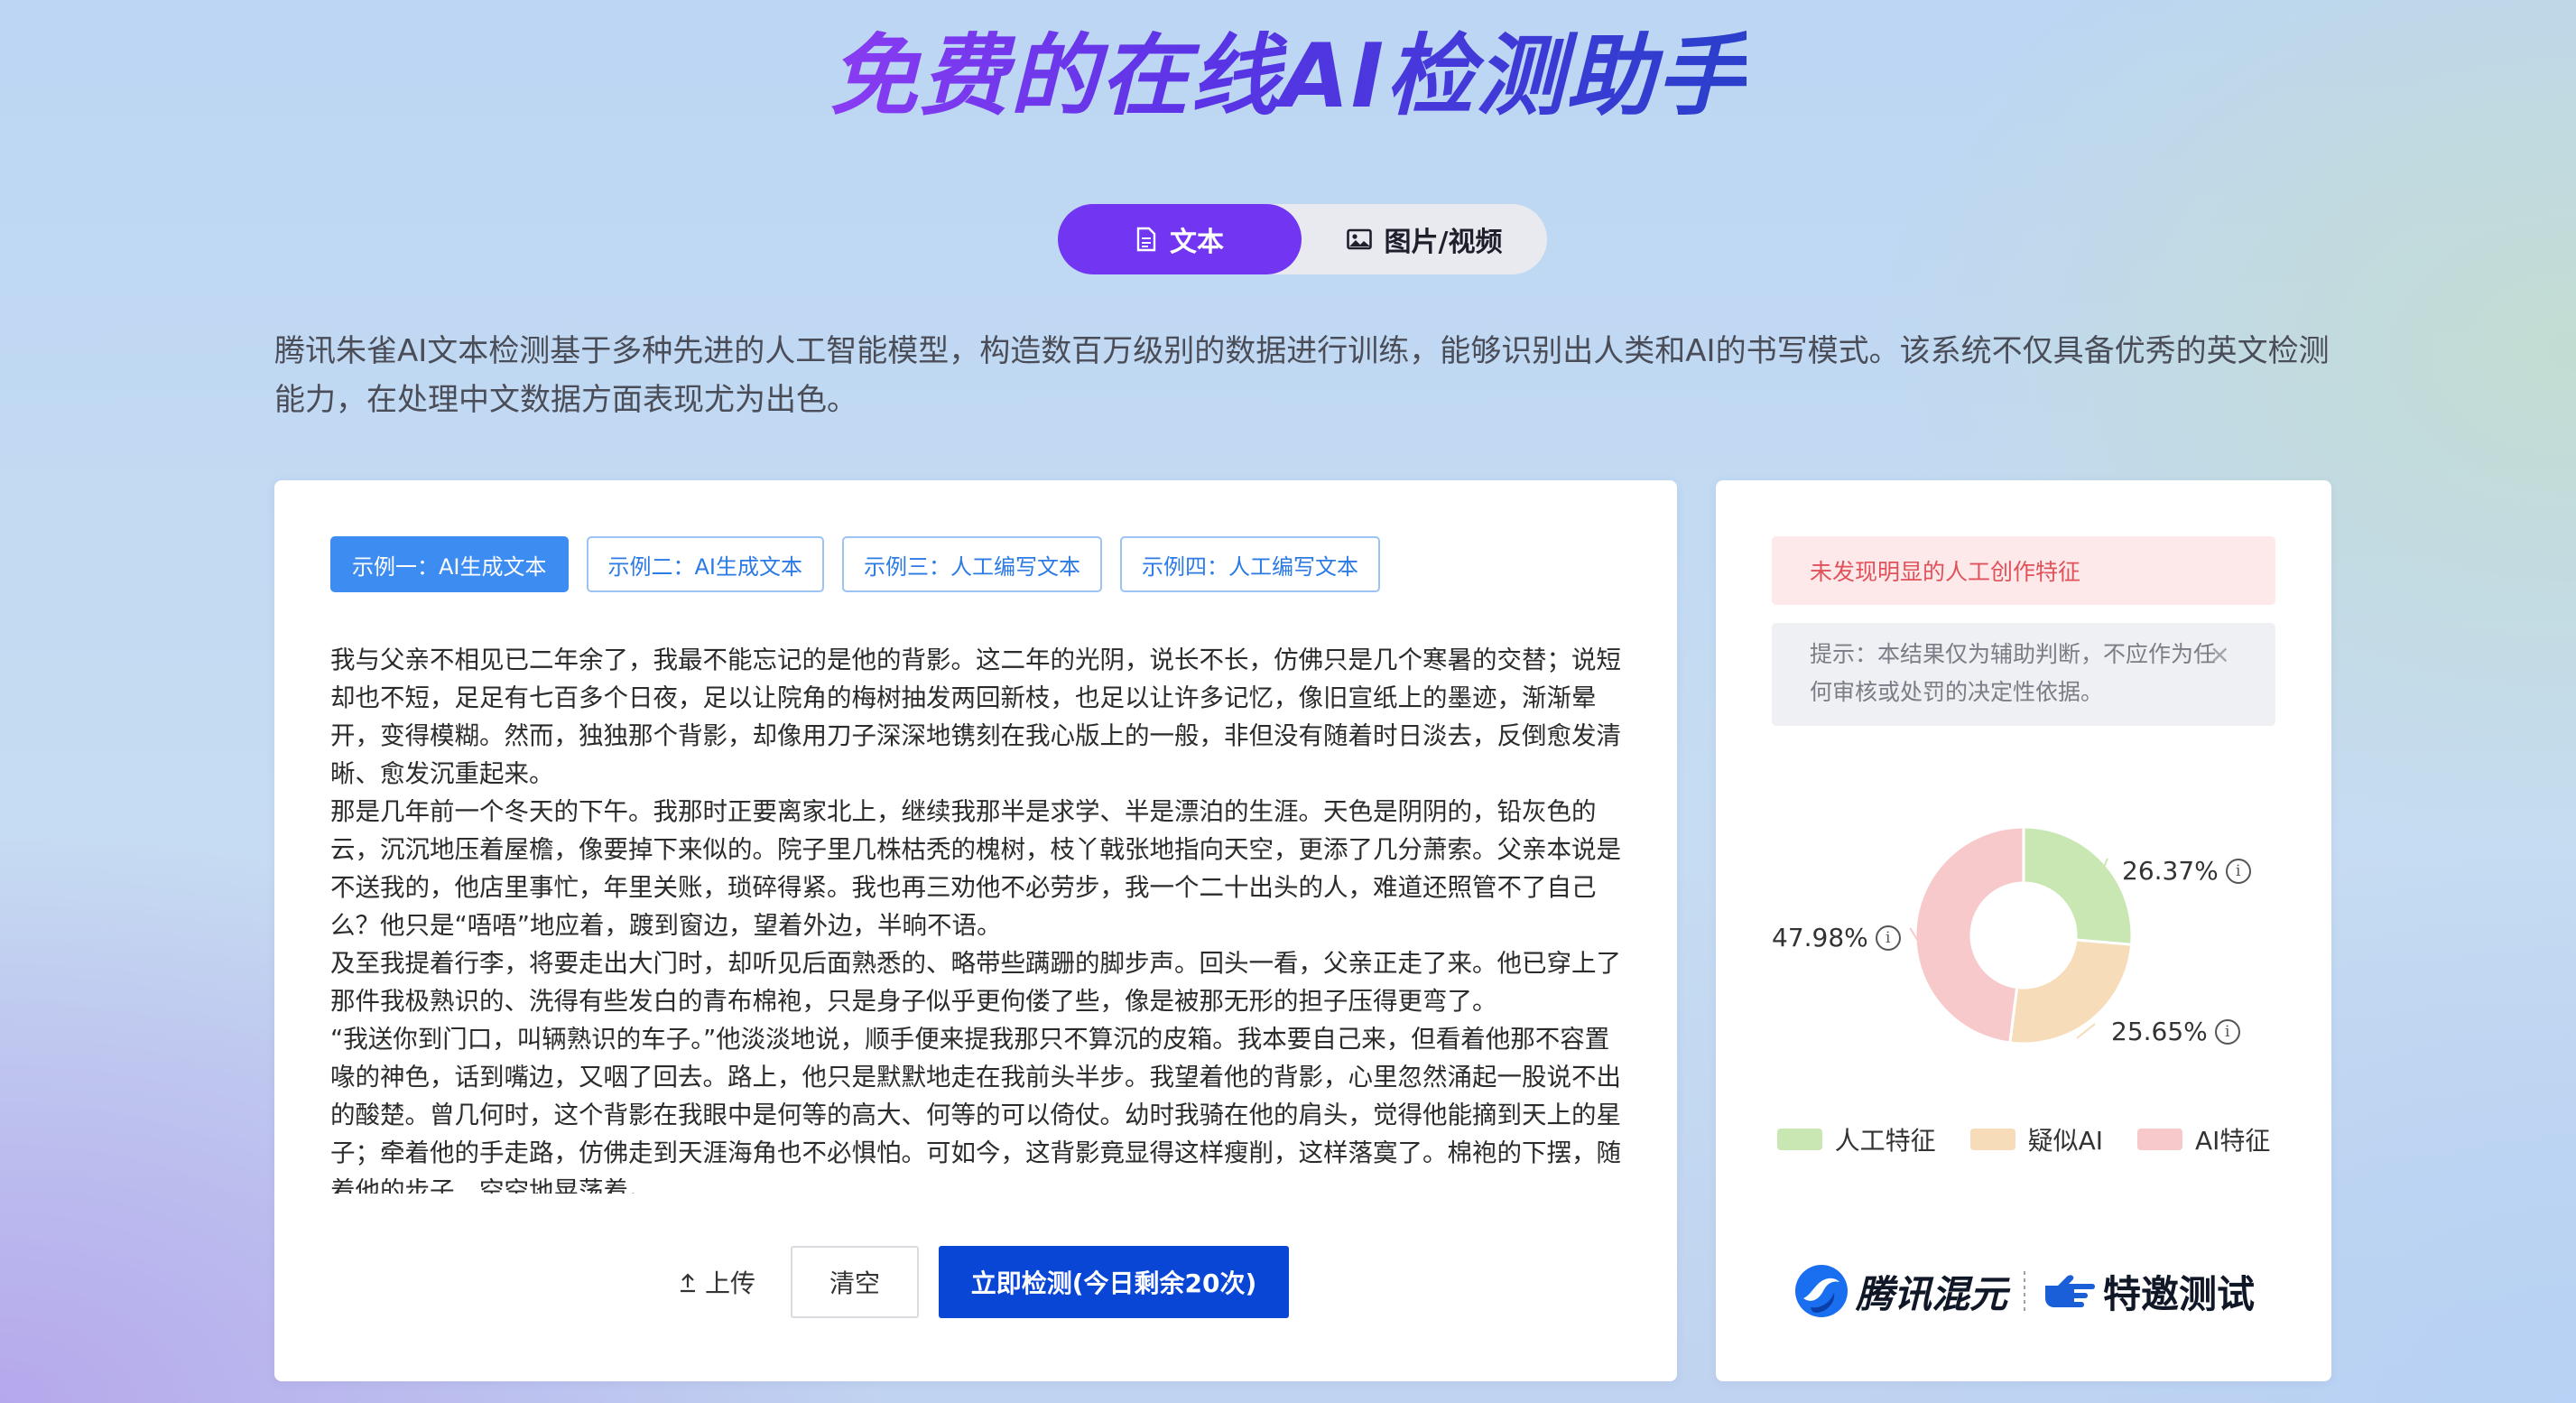  I want to click on slice-human, so click(2078, 885).